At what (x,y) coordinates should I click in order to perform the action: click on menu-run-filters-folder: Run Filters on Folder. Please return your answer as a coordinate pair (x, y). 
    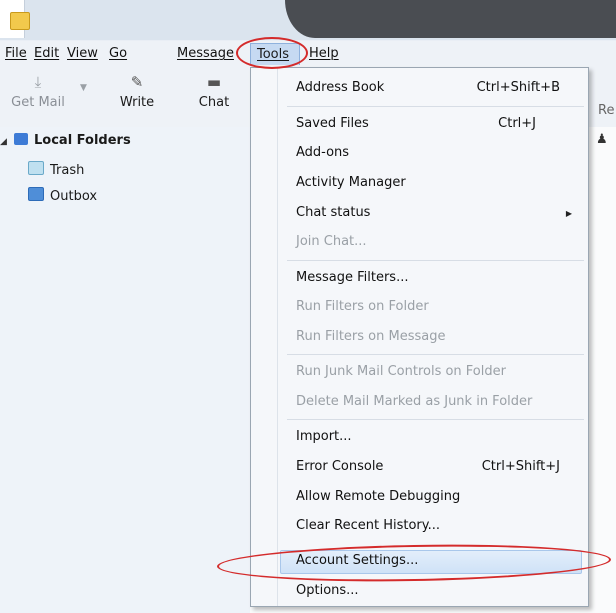
    Looking at the image, I should click on (362, 306).